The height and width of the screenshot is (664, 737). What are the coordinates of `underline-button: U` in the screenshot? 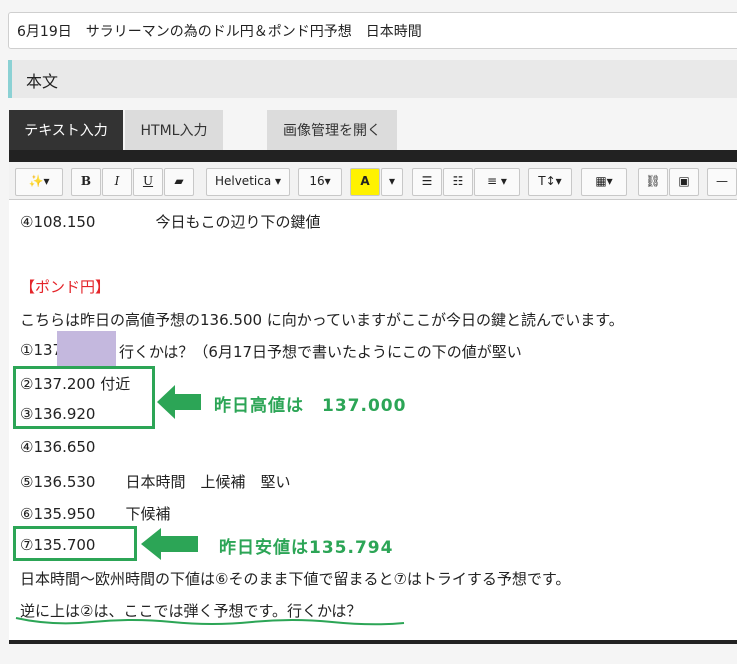 It's located at (148, 182).